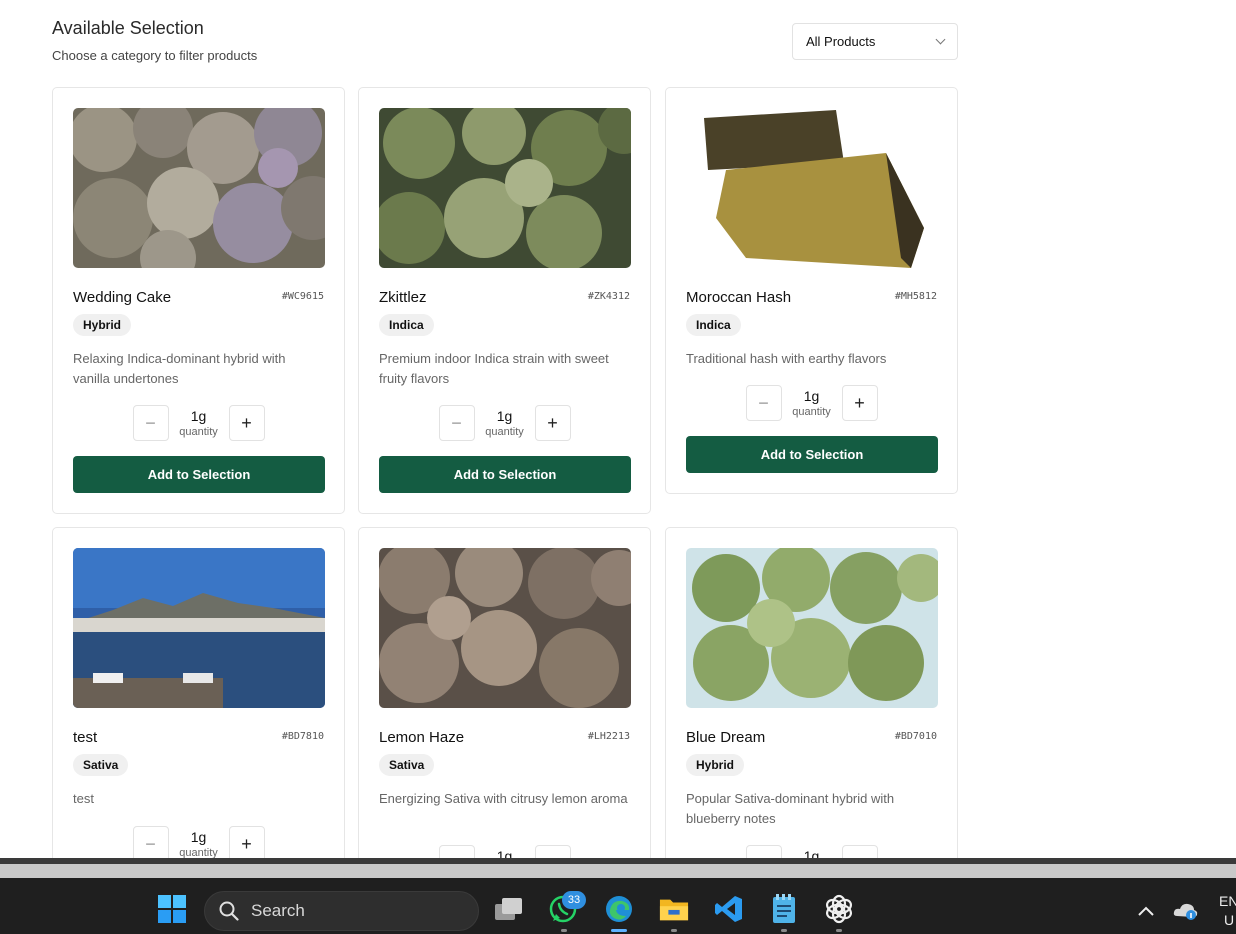 The height and width of the screenshot is (934, 1236). What do you see at coordinates (1227, 901) in the screenshot?
I see `input-language-indicator: EN` at bounding box center [1227, 901].